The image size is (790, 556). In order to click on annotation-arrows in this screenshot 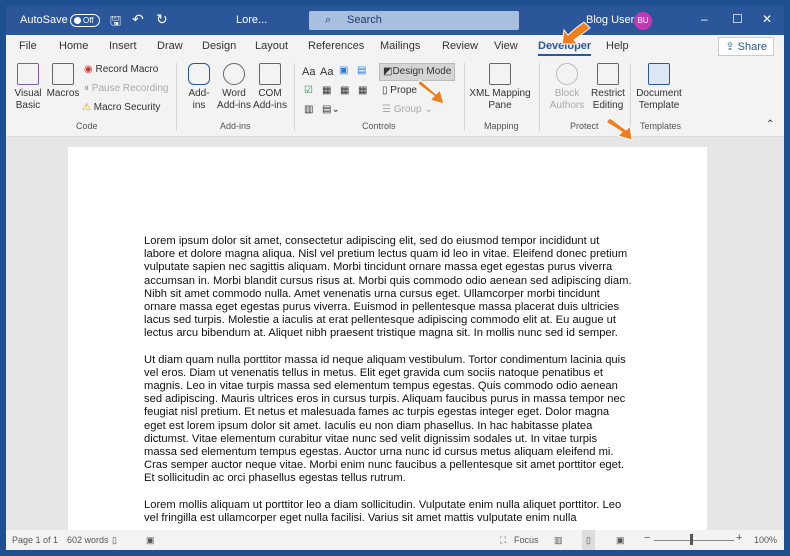, I will do `click(525, 81)`.